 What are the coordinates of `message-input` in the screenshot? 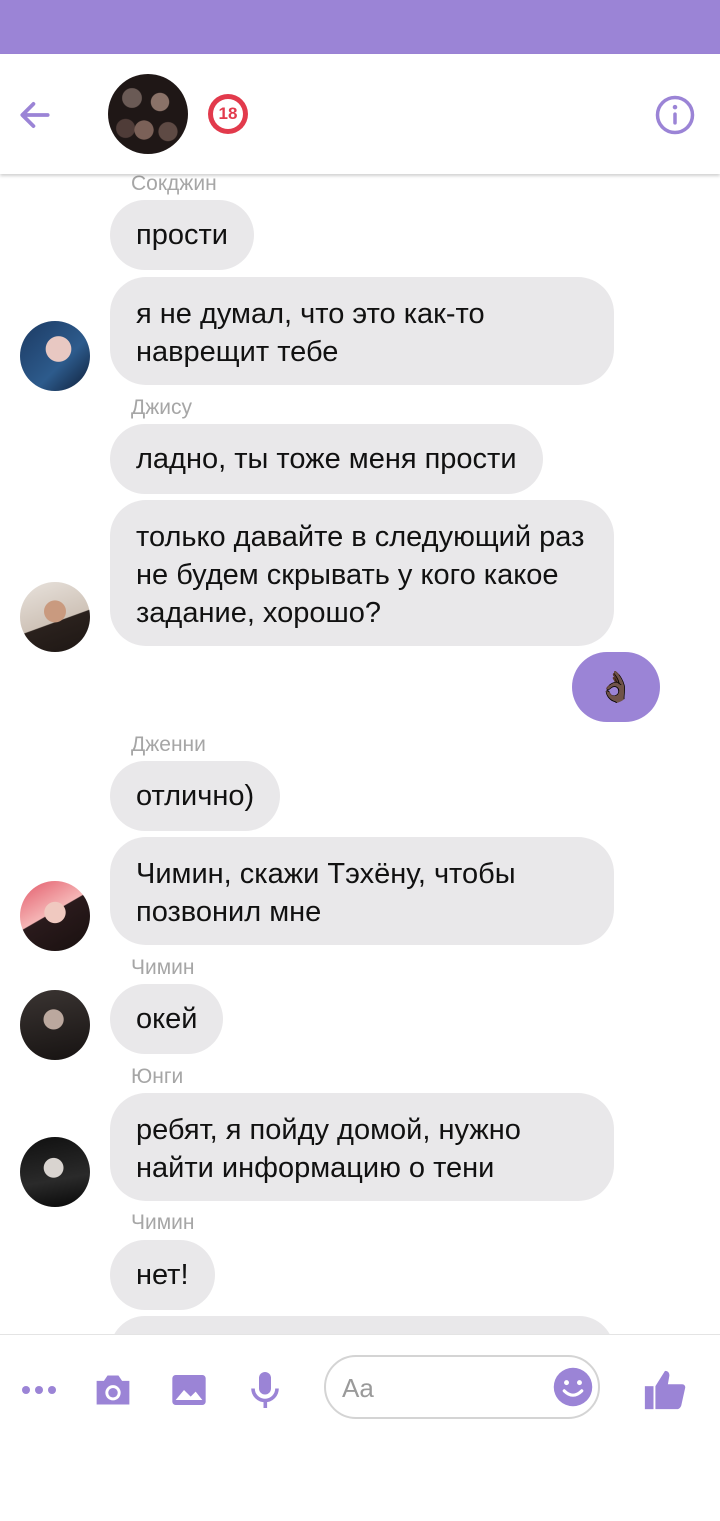 It's located at (442, 1388).